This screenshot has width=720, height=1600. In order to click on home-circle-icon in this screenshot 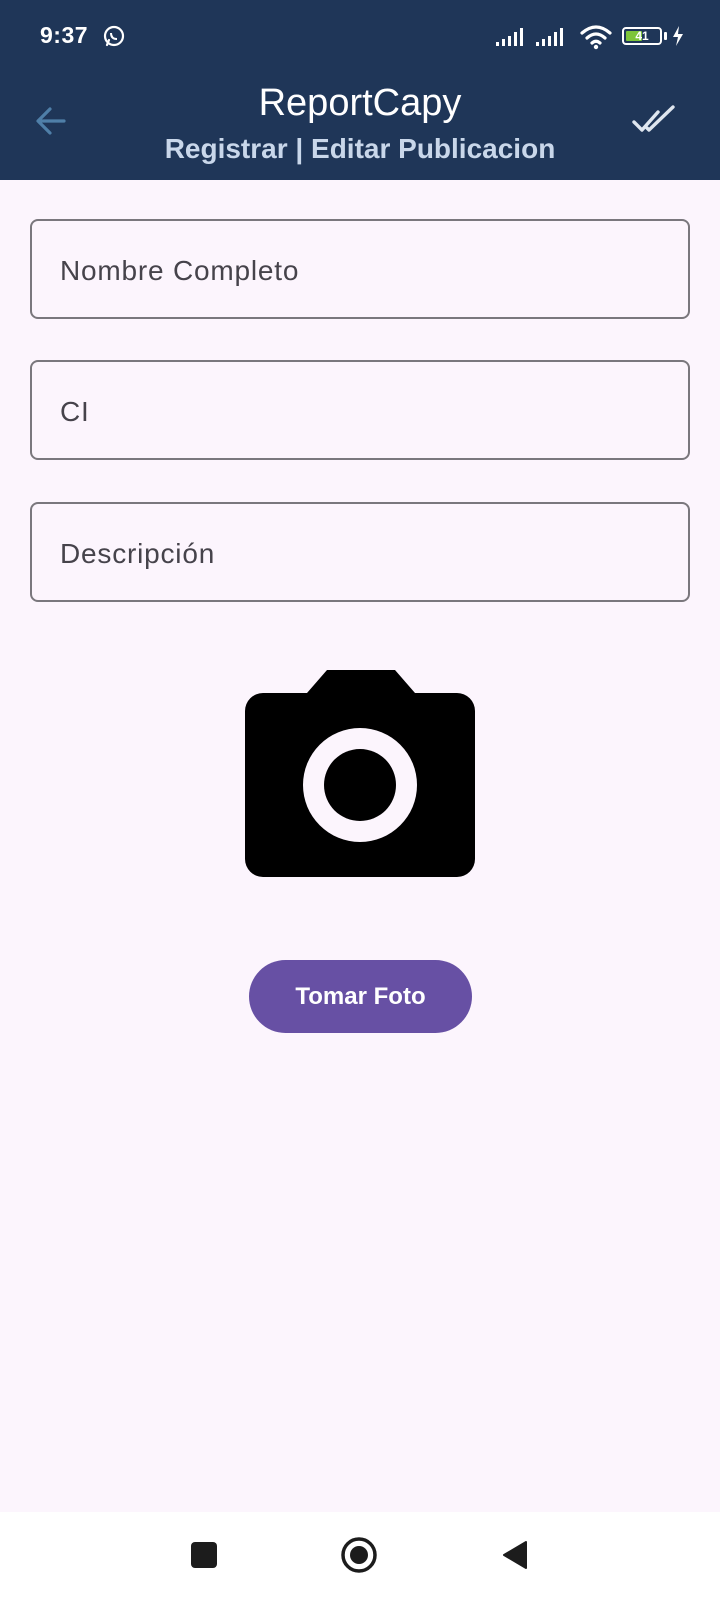, I will do `click(359, 1555)`.